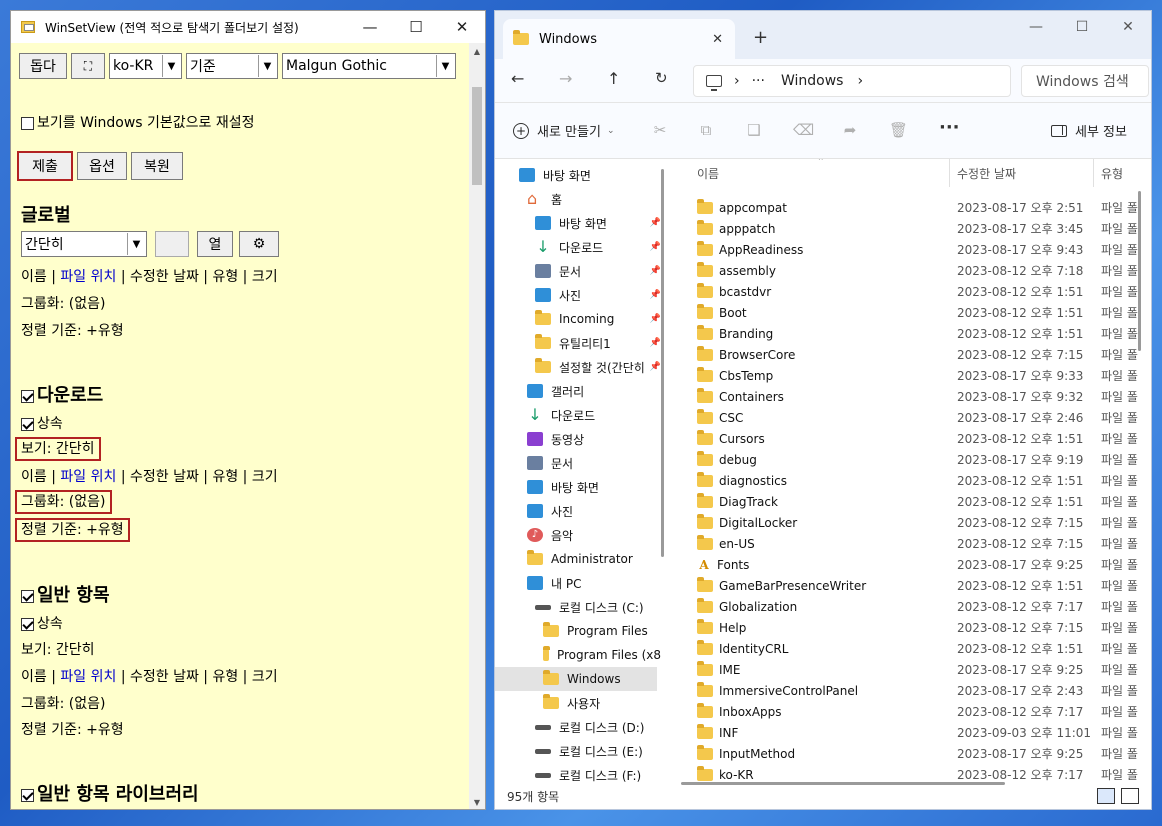 The width and height of the screenshot is (1162, 826). I want to click on file-row: CSC 2023-08-17 오후 2:46 파일 폴, so click(914, 417).